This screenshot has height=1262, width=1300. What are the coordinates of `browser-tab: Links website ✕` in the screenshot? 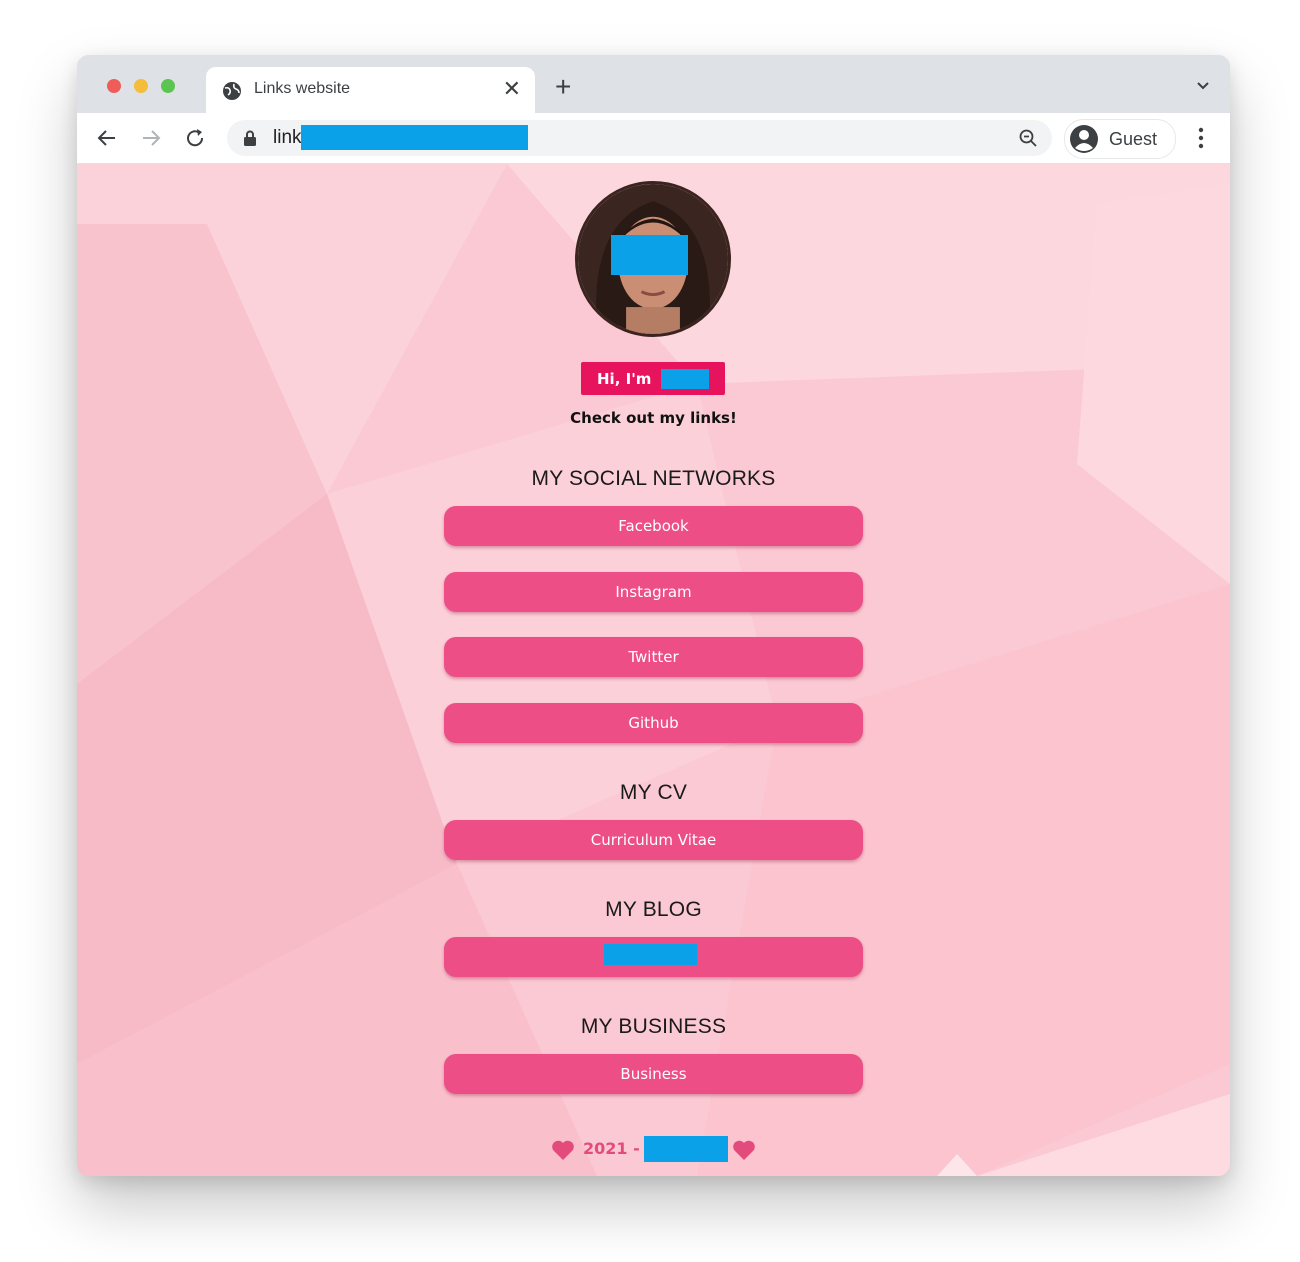 It's located at (370, 90).